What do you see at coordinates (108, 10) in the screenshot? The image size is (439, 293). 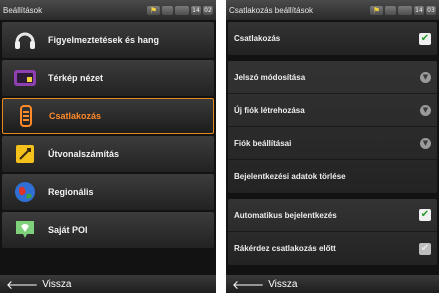 I see `status-bar: Beállítások ⚑ 14 02` at bounding box center [108, 10].